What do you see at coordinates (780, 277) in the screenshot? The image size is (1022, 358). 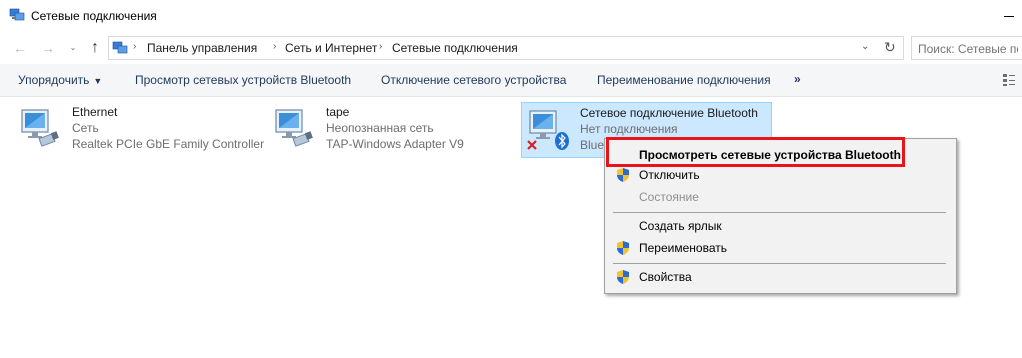 I see `menu-item-properties: Свойства` at bounding box center [780, 277].